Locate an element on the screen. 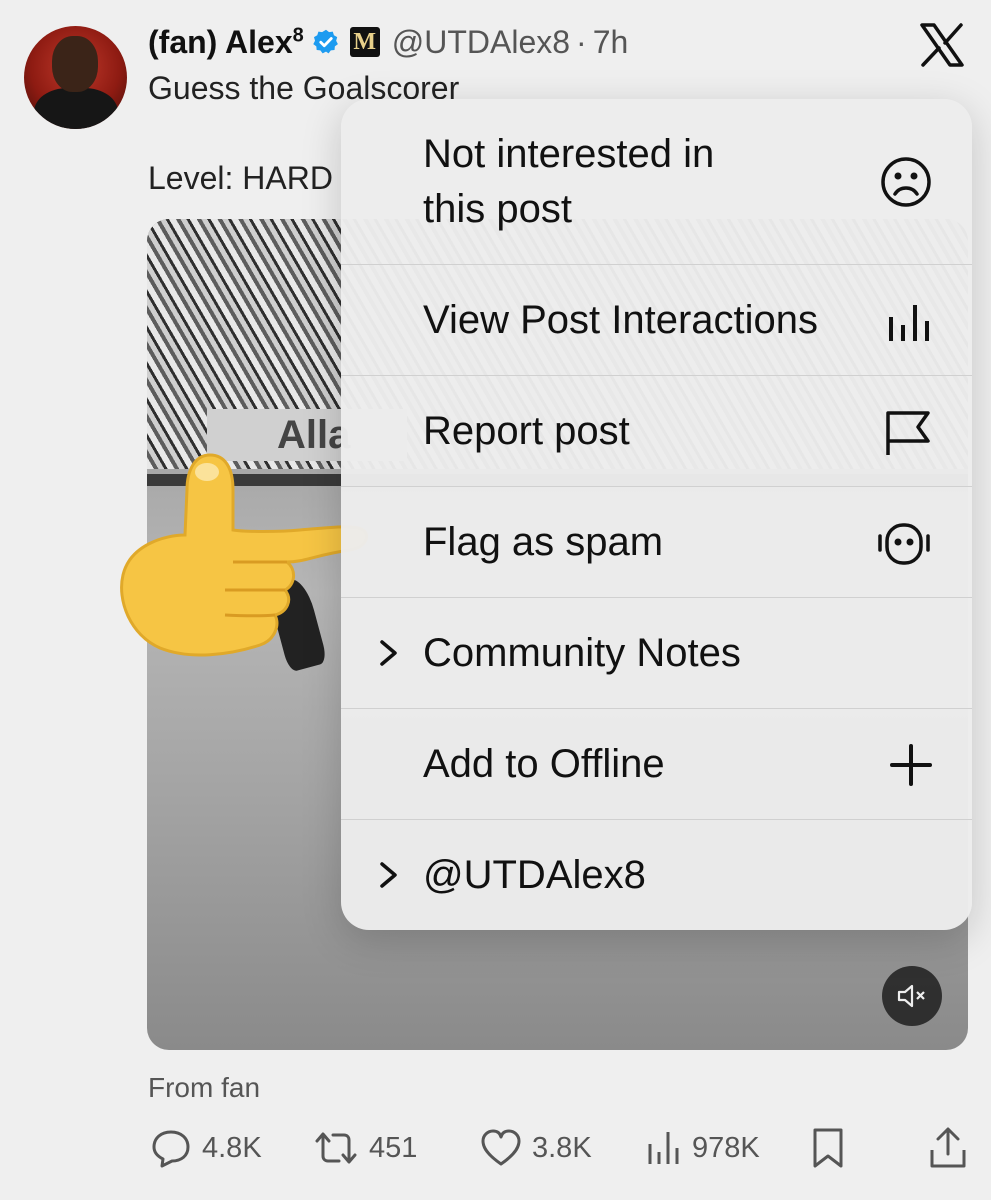  repost-button: 451 is located at coordinates (365, 1148).